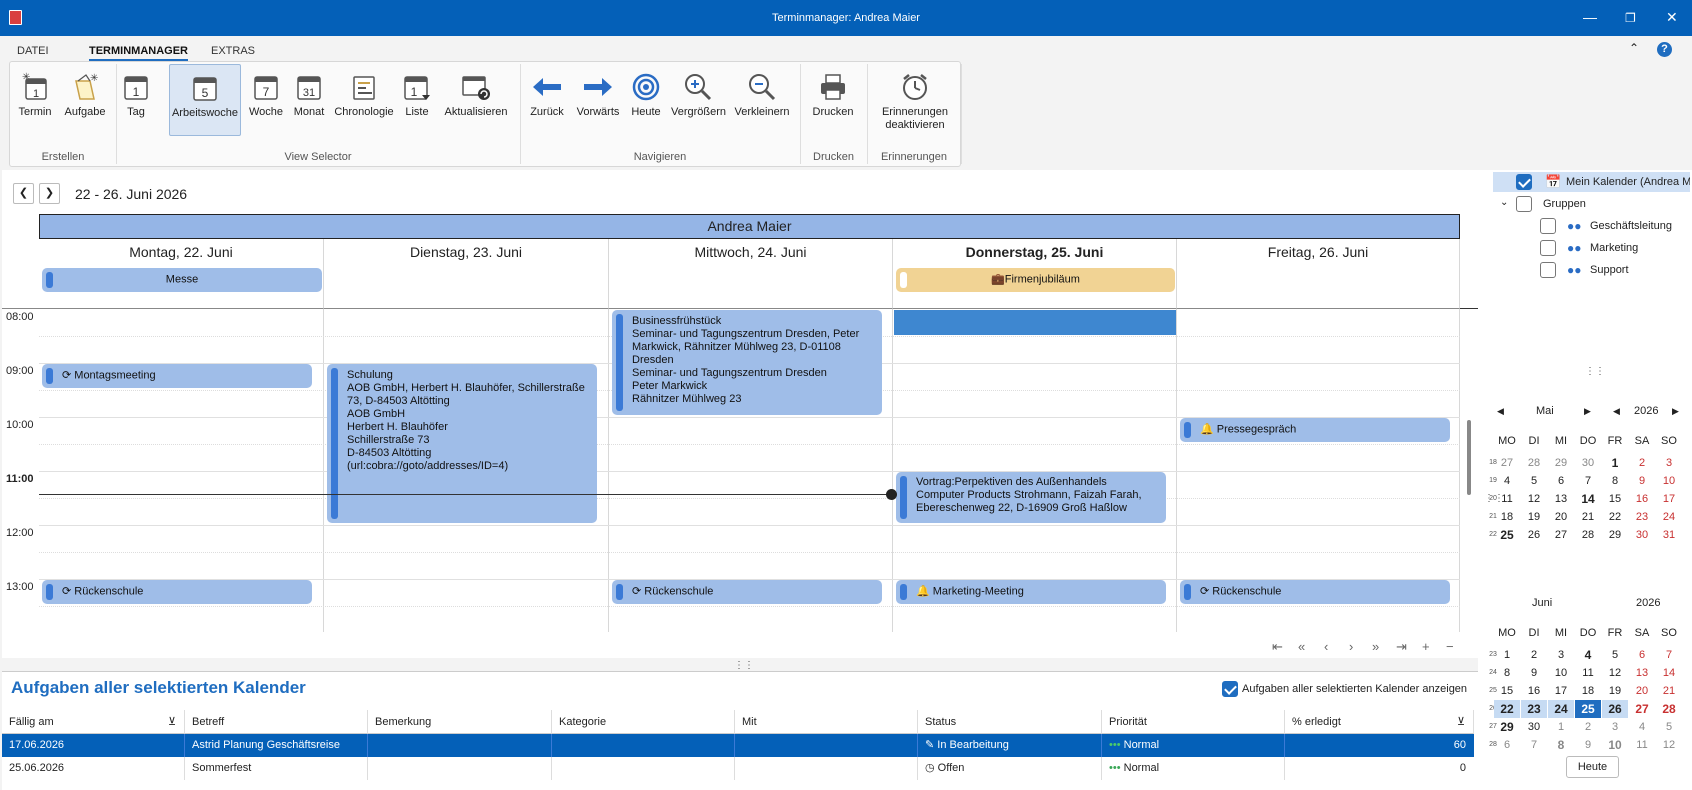  What do you see at coordinates (1318, 252) in the screenshot?
I see `day-header-freitag: Freitag, 26. Juni` at bounding box center [1318, 252].